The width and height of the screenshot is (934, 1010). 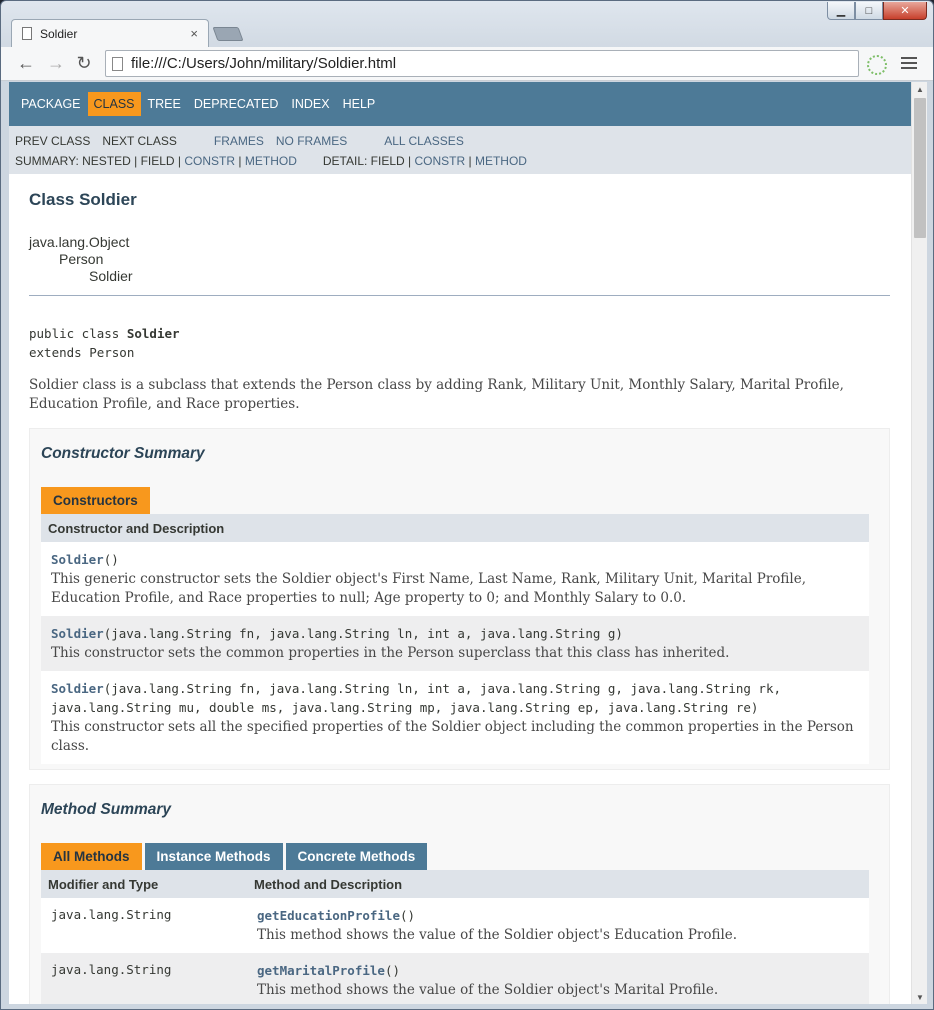 What do you see at coordinates (114, 104) in the screenshot?
I see `nav-class: CLASS` at bounding box center [114, 104].